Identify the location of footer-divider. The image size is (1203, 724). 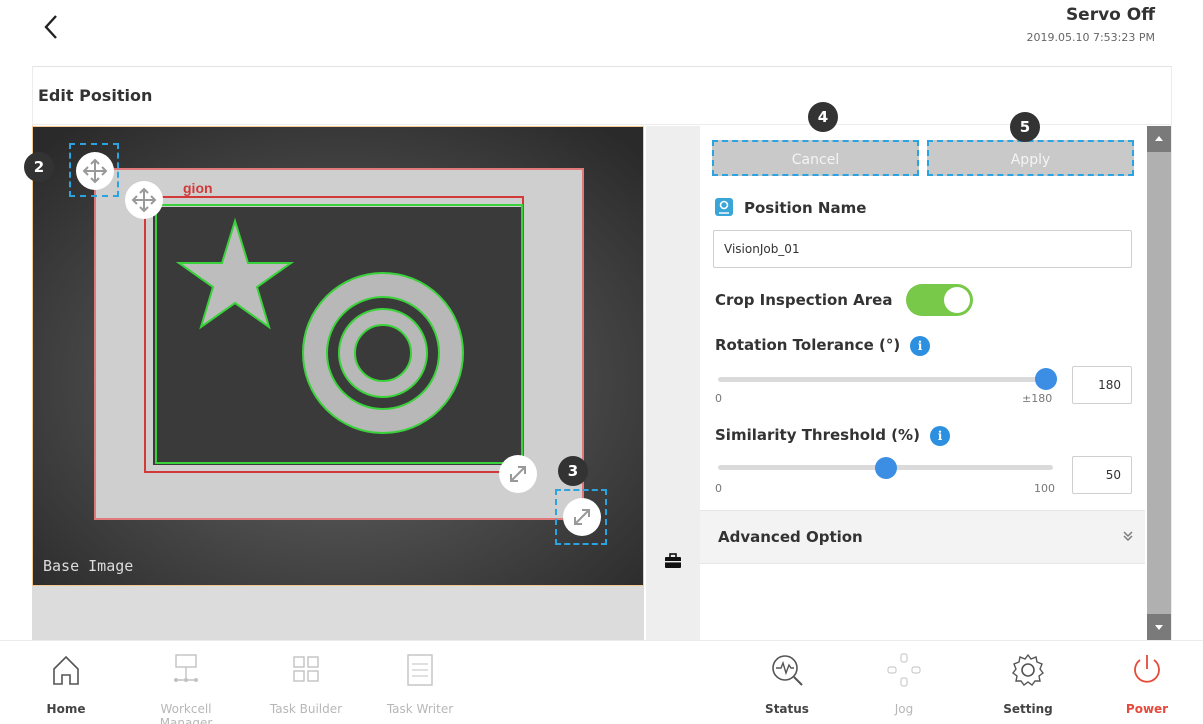
(601, 640).